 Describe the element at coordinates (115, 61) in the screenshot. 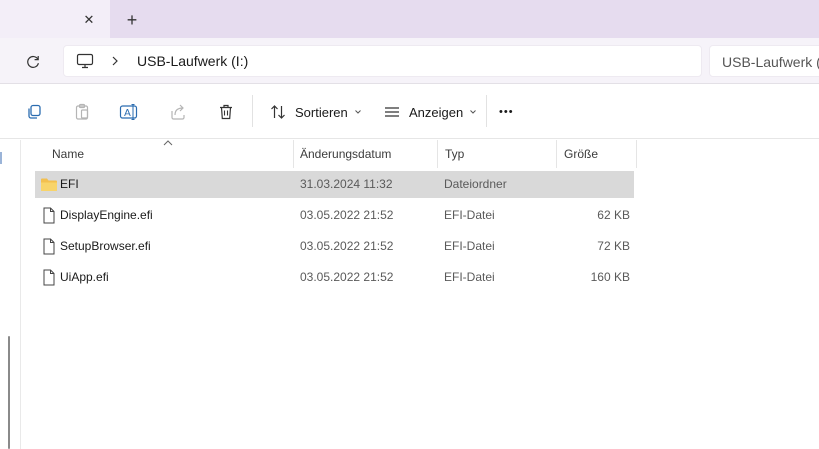

I see `chevron-right-icon` at that location.